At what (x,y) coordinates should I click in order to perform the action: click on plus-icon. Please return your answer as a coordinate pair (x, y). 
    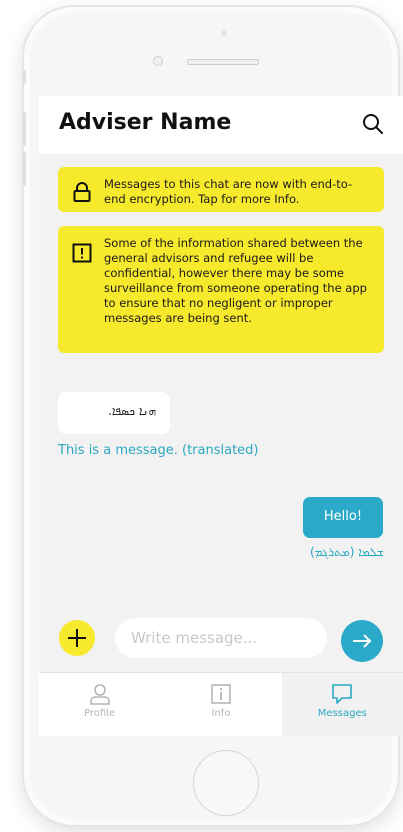
    Looking at the image, I should click on (77, 638).